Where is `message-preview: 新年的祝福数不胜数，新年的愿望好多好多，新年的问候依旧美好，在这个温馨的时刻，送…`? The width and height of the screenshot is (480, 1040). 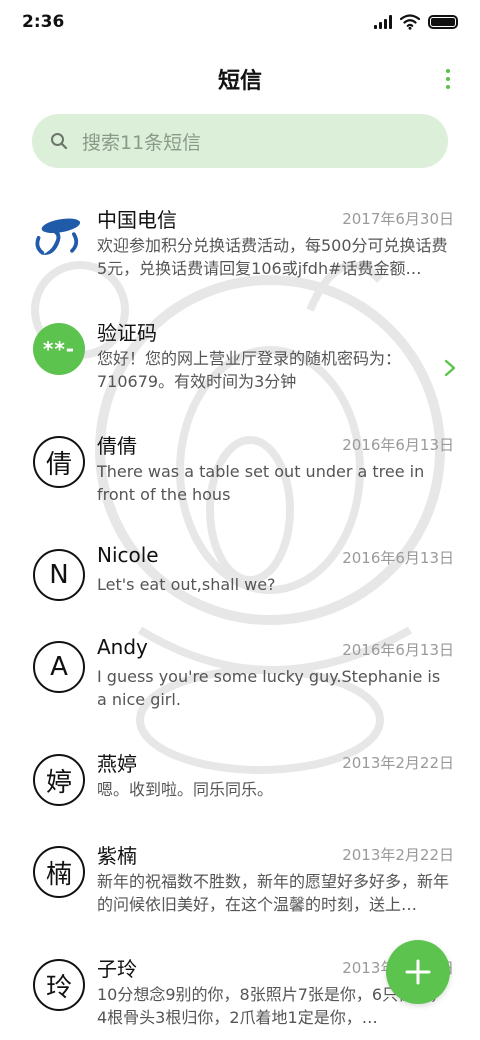 message-preview: 新年的祝福数不胜数，新年的愿望好多好多，新年的问候依旧美好，在这个温馨的时刻，送… is located at coordinates (273, 893).